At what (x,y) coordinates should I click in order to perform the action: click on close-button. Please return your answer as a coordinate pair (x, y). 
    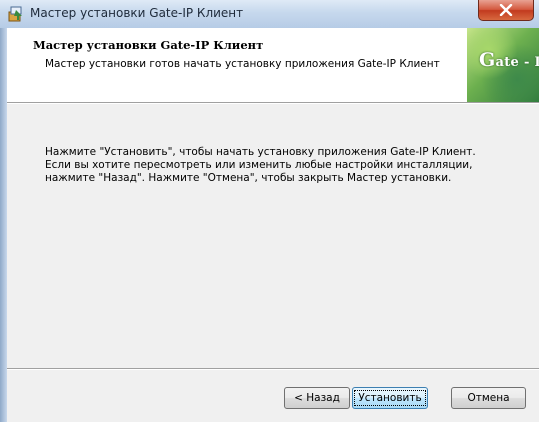
    Looking at the image, I should click on (506, 10).